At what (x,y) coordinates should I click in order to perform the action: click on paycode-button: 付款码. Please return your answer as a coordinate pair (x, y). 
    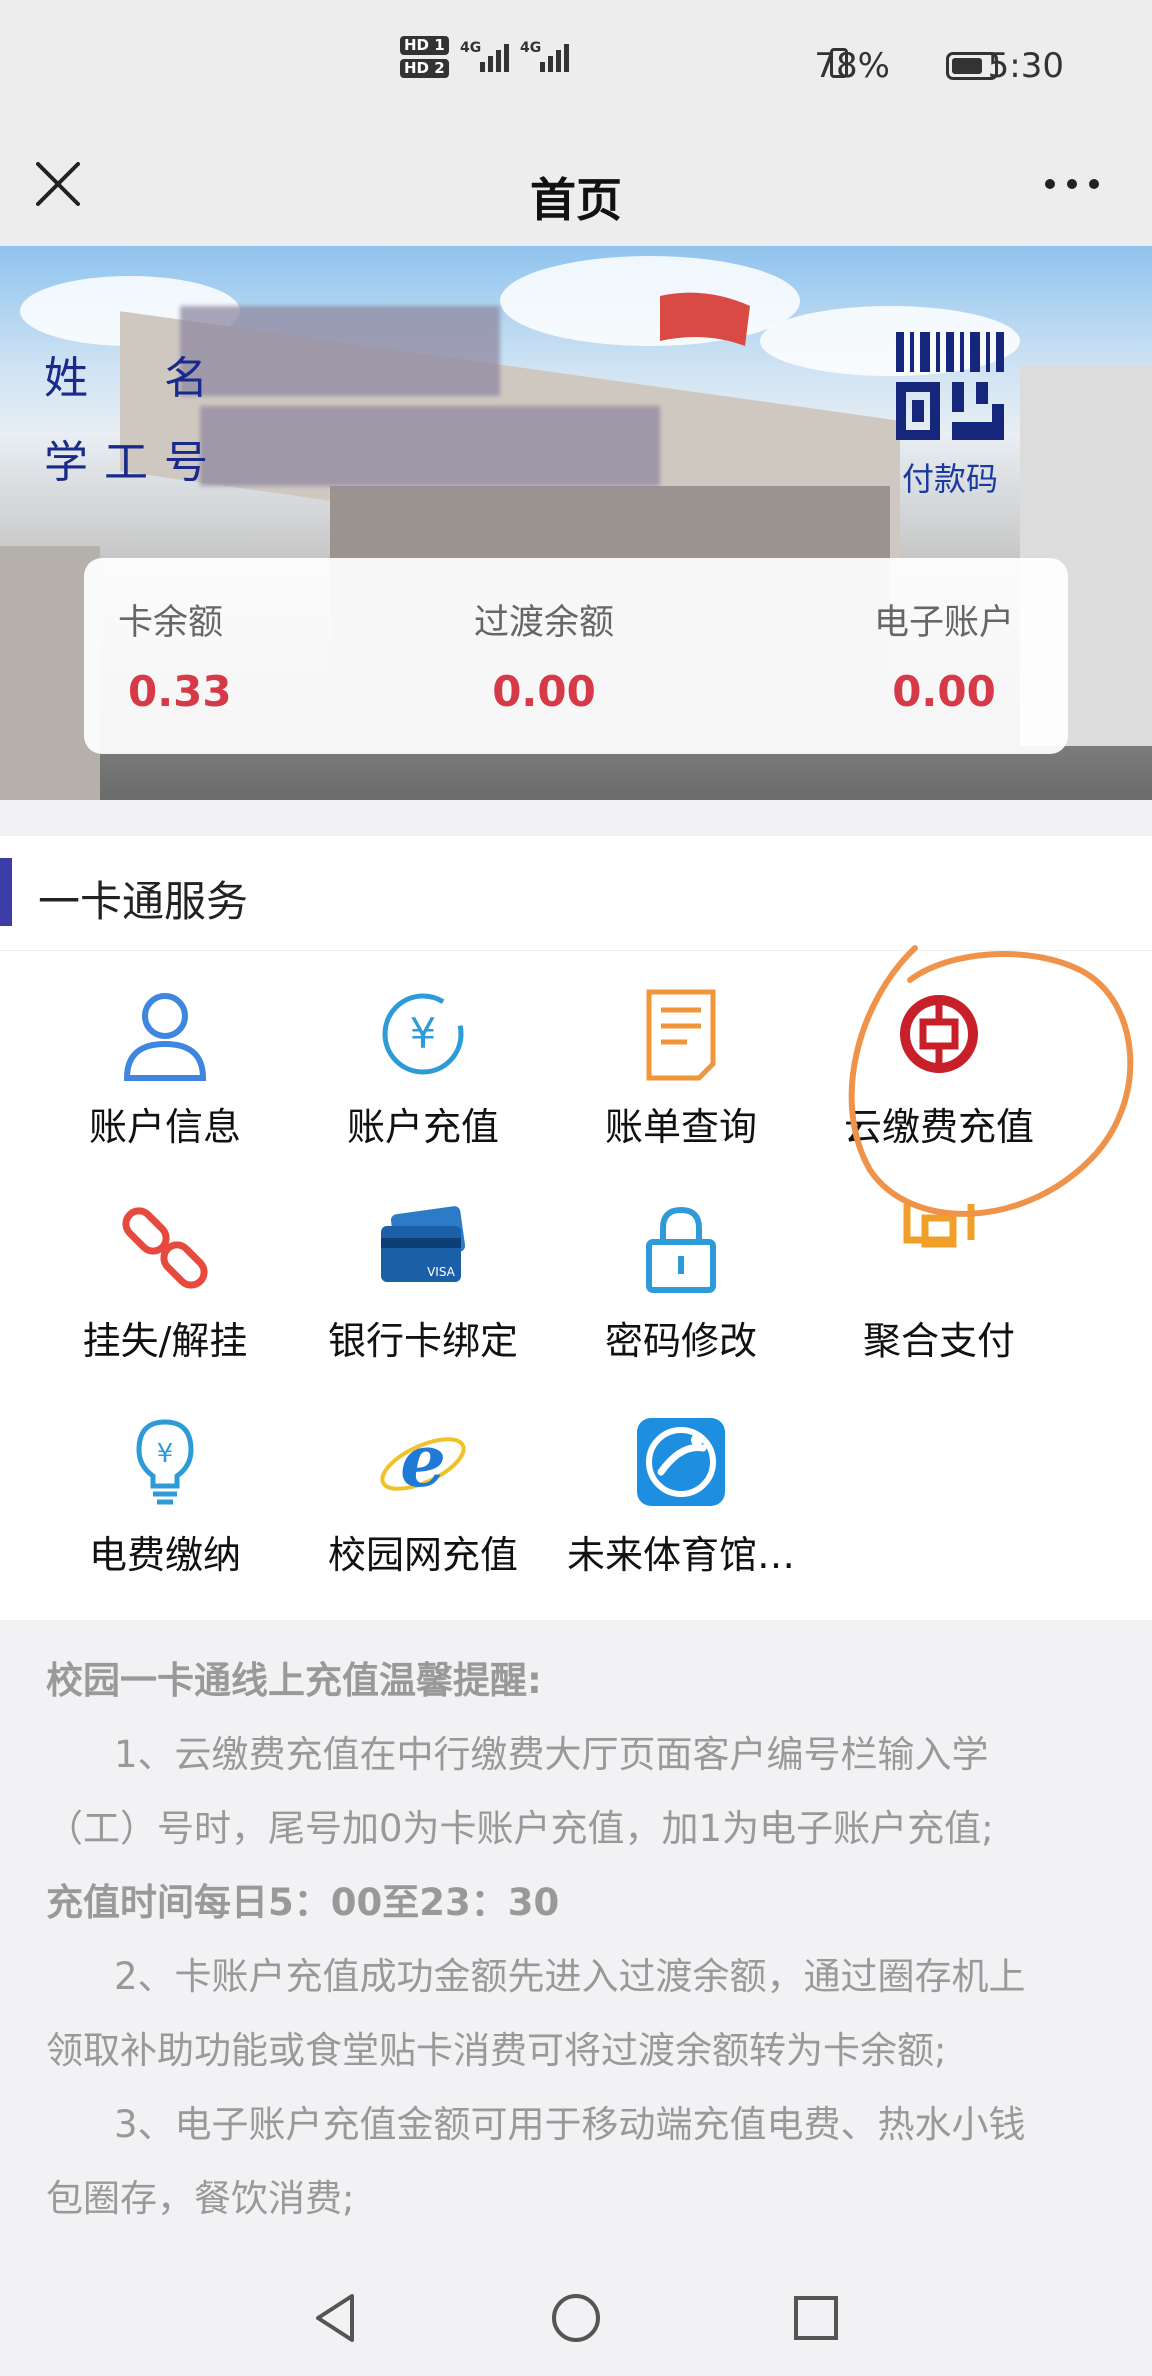
    Looking at the image, I should click on (950, 413).